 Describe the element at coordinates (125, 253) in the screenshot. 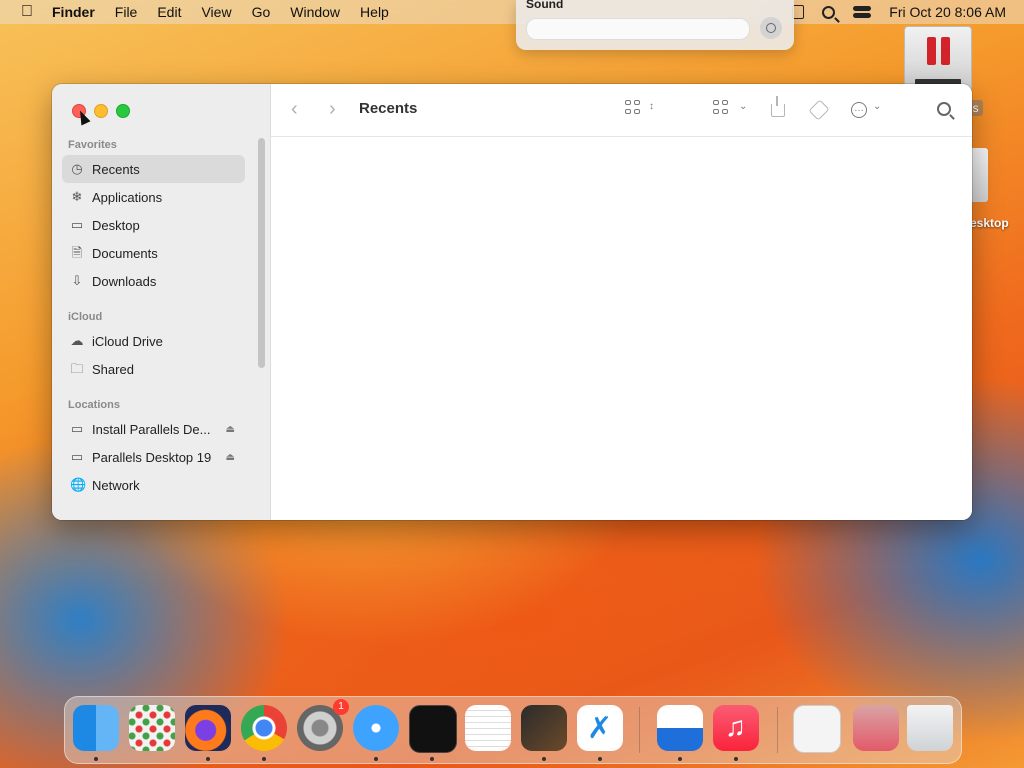

I see `sidebar-item-label: Documents` at that location.